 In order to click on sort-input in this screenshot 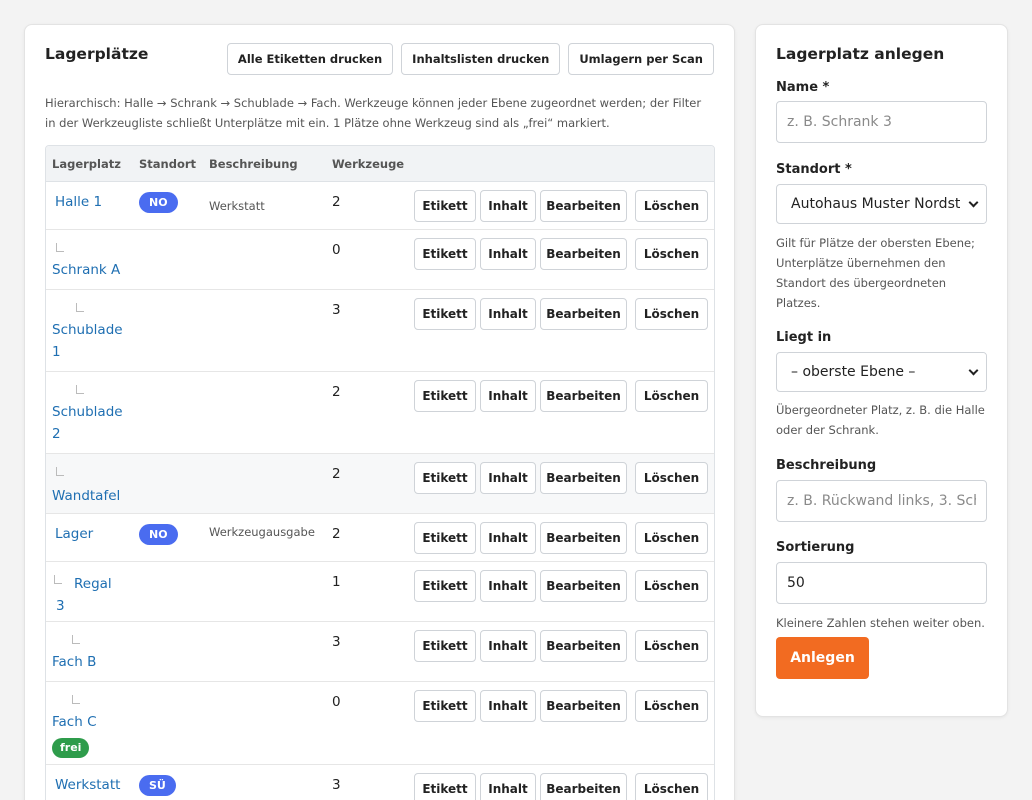, I will do `click(881, 583)`.